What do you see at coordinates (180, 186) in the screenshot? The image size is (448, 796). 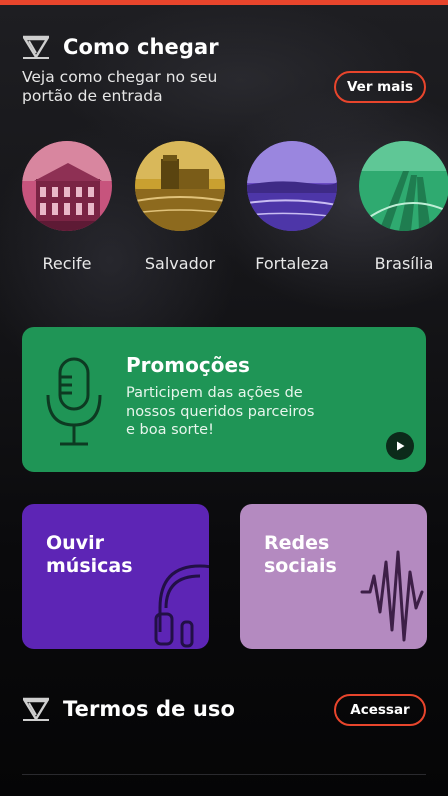 I see `city-image-salvador` at bounding box center [180, 186].